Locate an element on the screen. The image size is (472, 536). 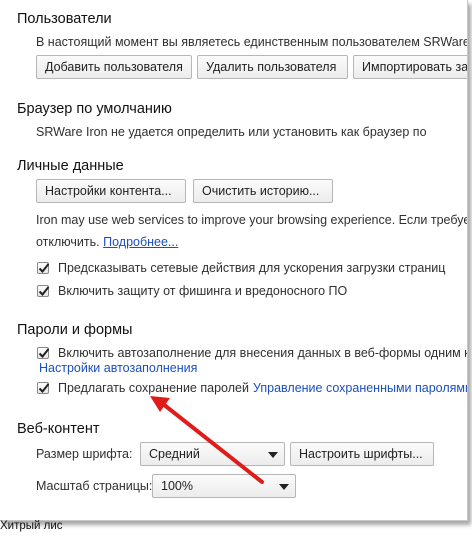
page-zoom-value: 100% is located at coordinates (177, 486).